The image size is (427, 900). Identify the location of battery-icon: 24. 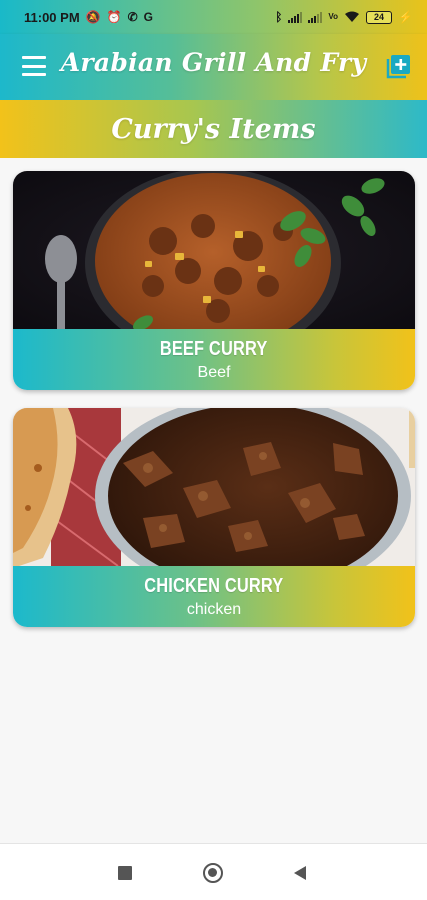
(379, 17).